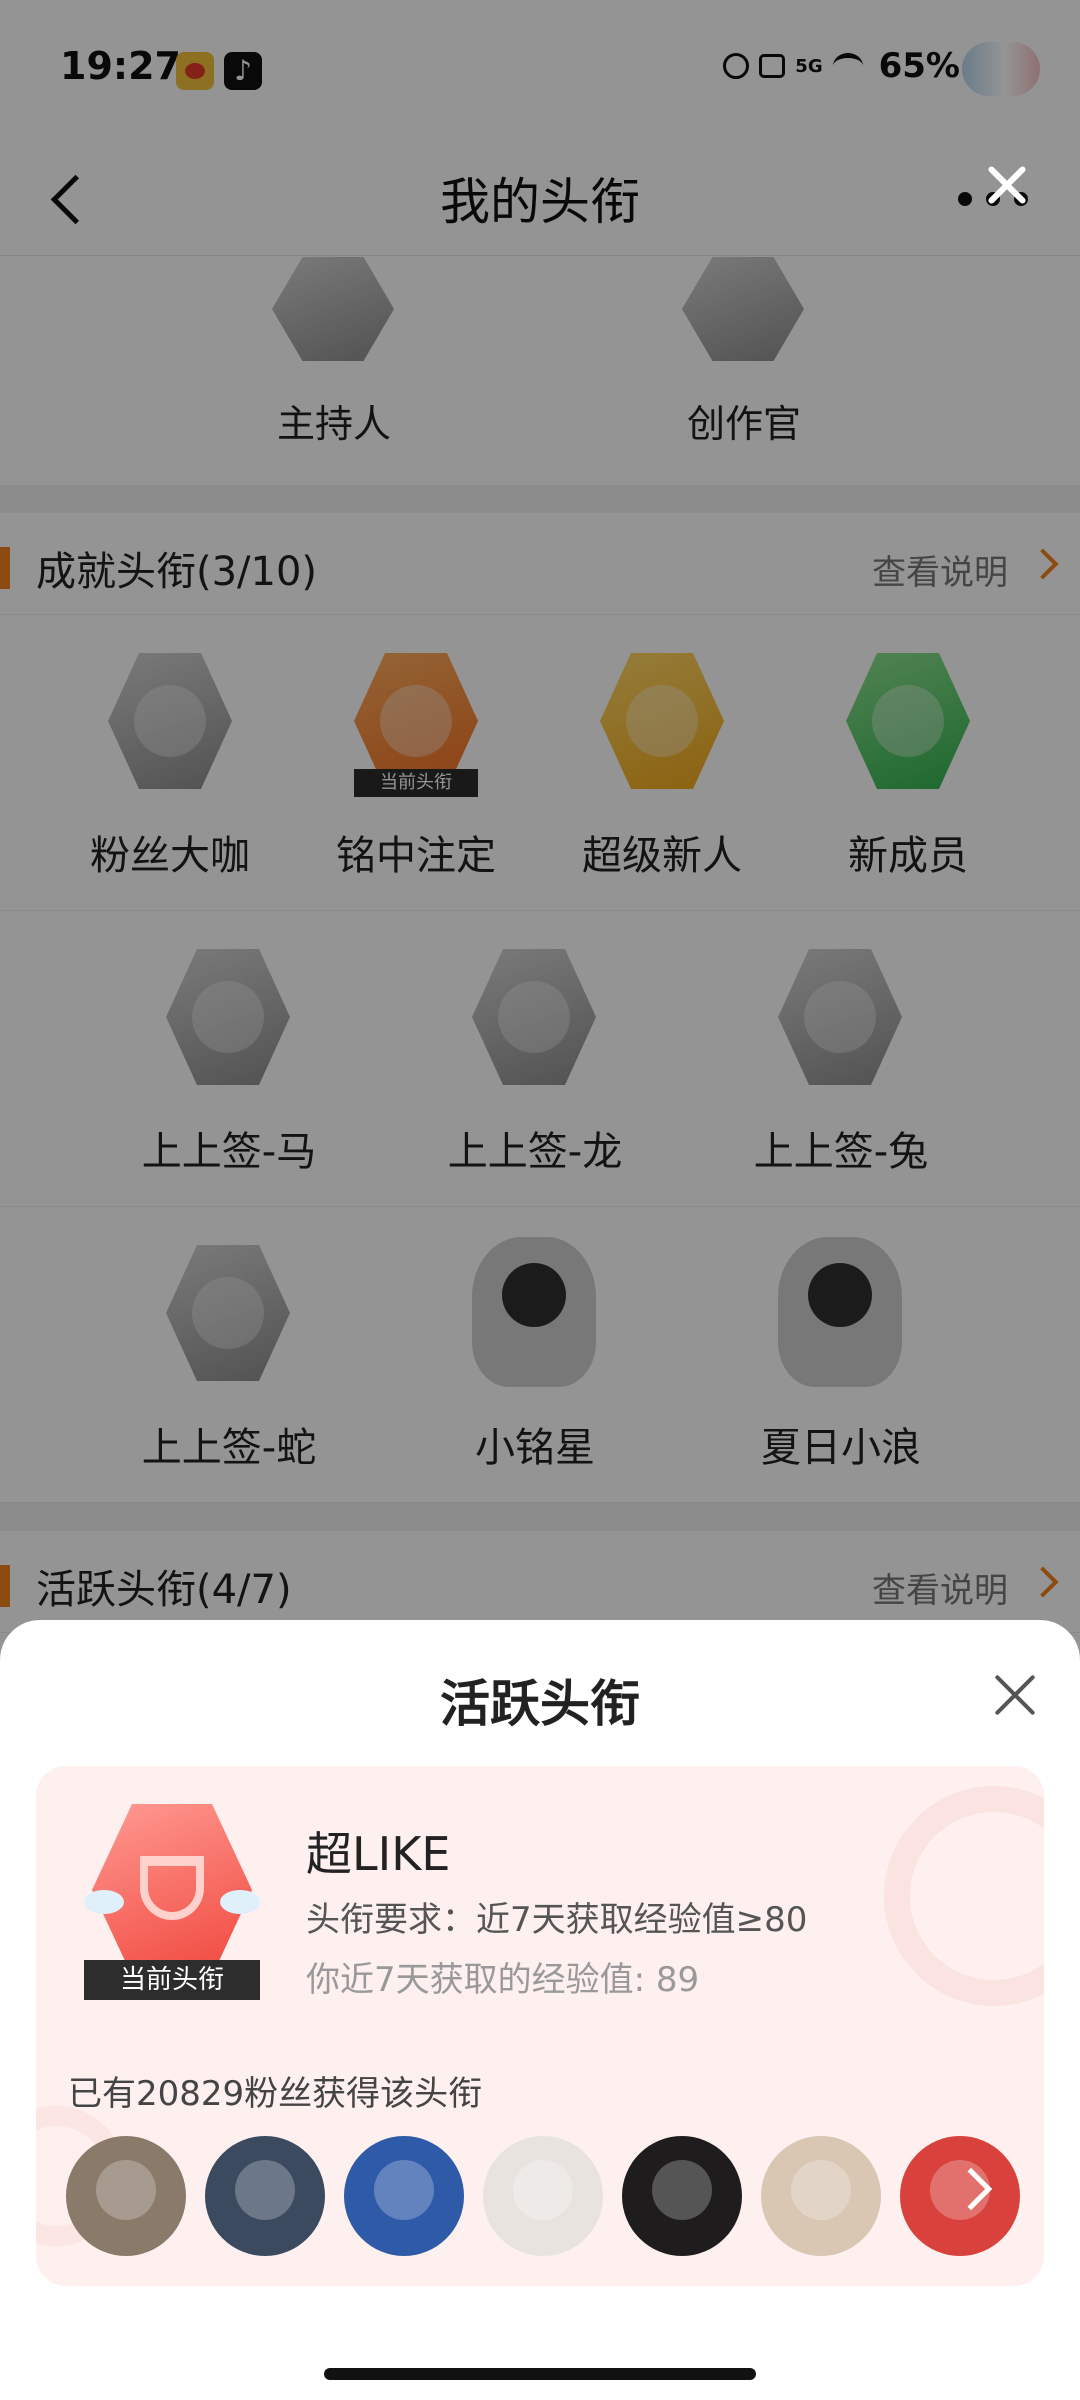 This screenshot has height=2400, width=1080. I want to click on home-indicator, so click(540, 2374).